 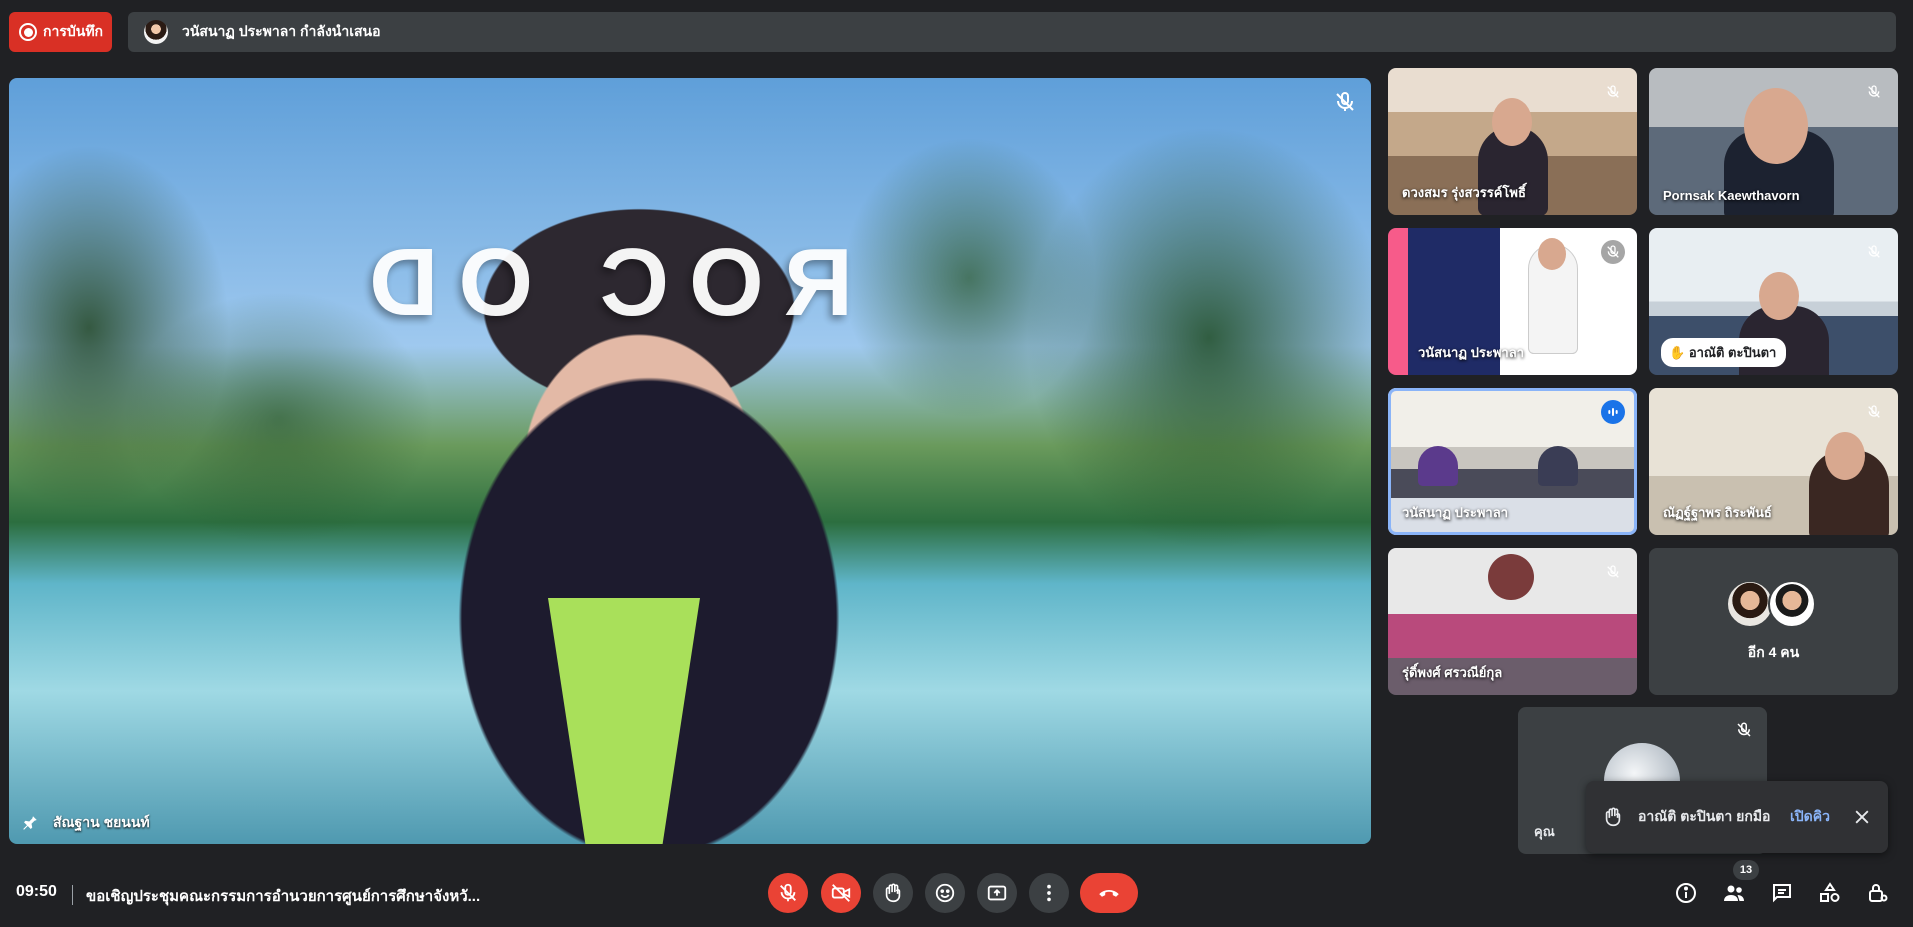 What do you see at coordinates (1464, 192) in the screenshot?
I see `participant-name: ดวงสมร รุ่งสวรรค์โพธิ์` at bounding box center [1464, 192].